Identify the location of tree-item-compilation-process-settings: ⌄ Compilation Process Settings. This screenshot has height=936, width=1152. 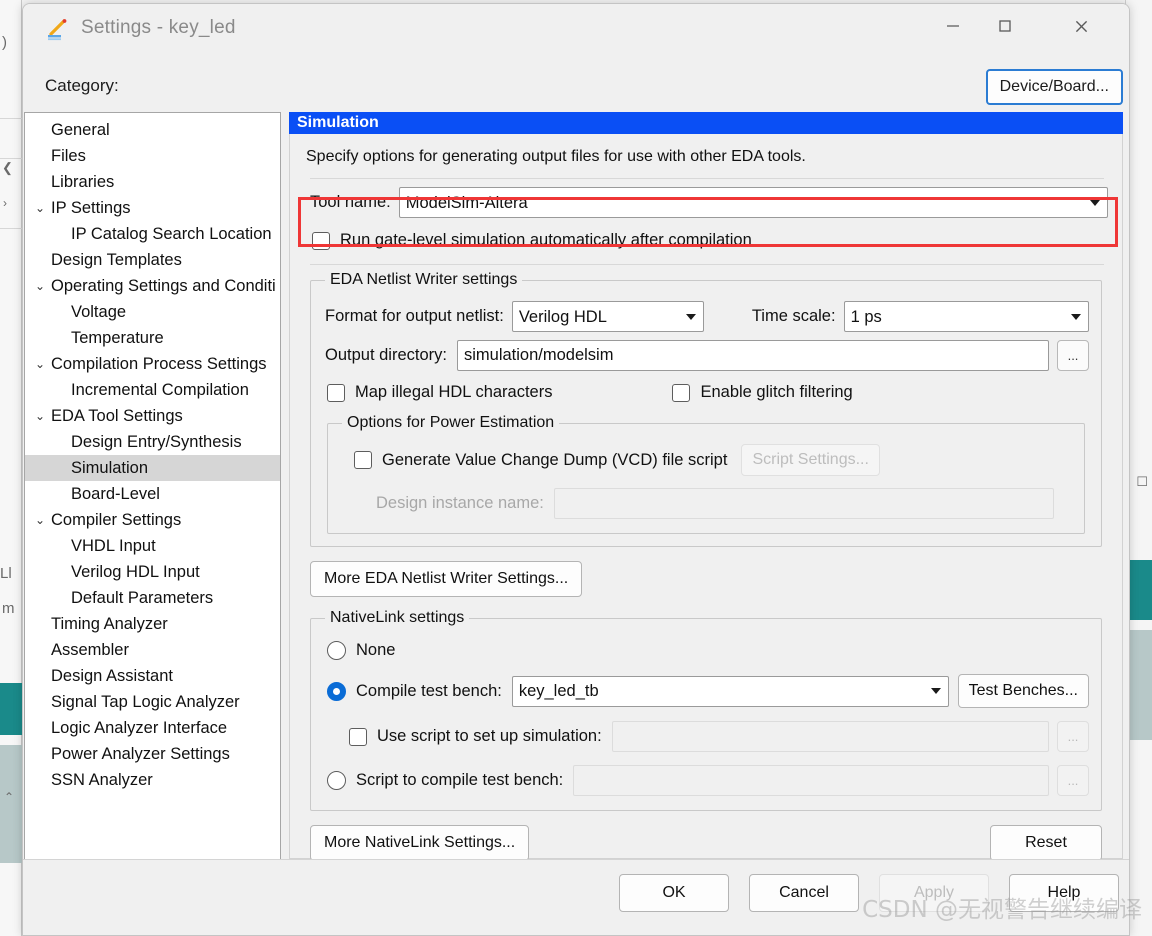
(152, 364).